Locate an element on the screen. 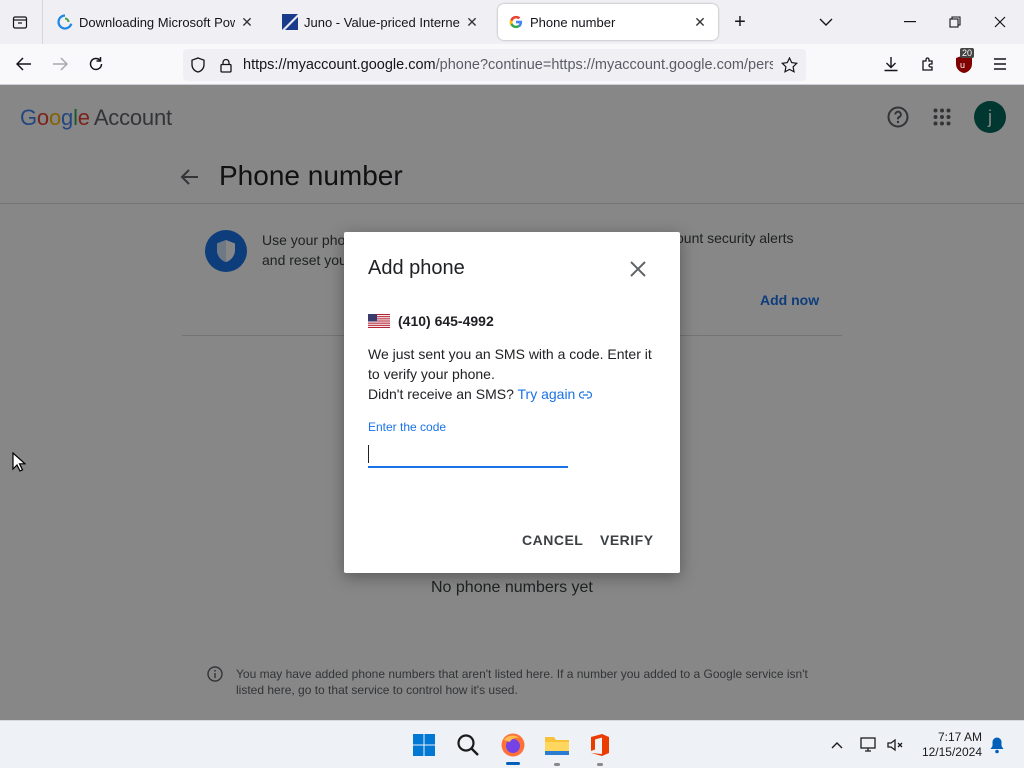 This screenshot has height=768, width=1024. try-again-link: Try again is located at coordinates (555, 394).